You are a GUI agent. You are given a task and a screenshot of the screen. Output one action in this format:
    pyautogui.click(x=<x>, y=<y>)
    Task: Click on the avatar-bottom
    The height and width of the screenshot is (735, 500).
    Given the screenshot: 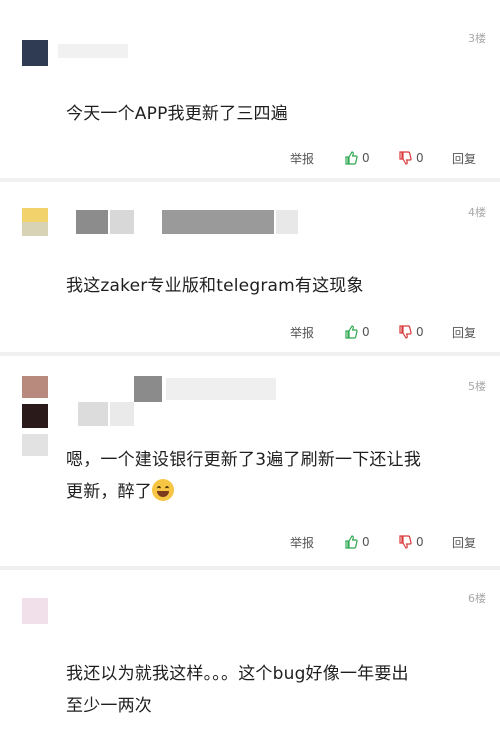 What is the action you would take?
    pyautogui.click(x=35, y=445)
    